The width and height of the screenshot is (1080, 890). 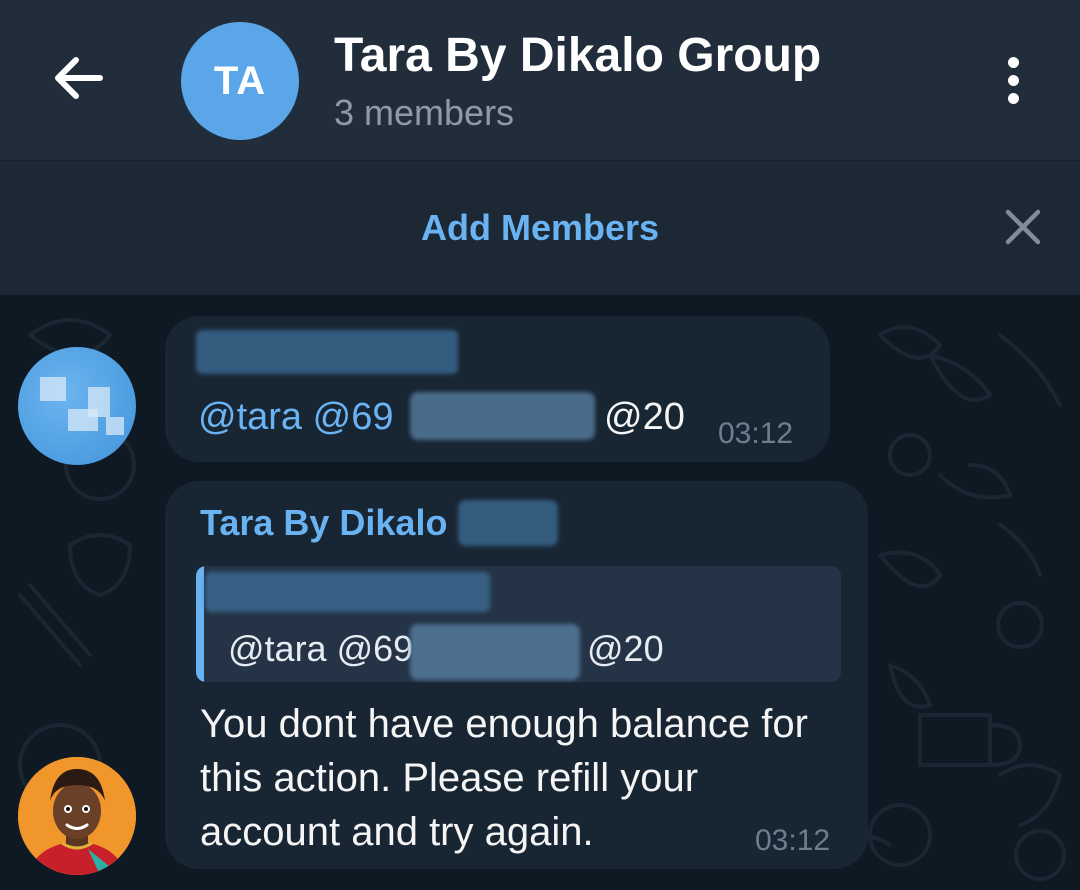 I want to click on arrow-left-icon, so click(x=79, y=78).